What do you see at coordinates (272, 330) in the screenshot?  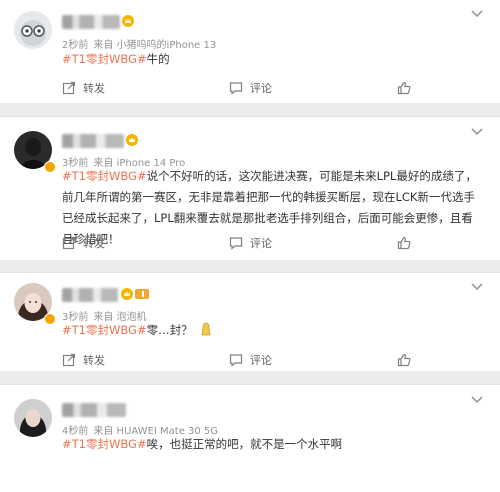 I see `post-text: #T1零封WBG#零…封？` at bounding box center [272, 330].